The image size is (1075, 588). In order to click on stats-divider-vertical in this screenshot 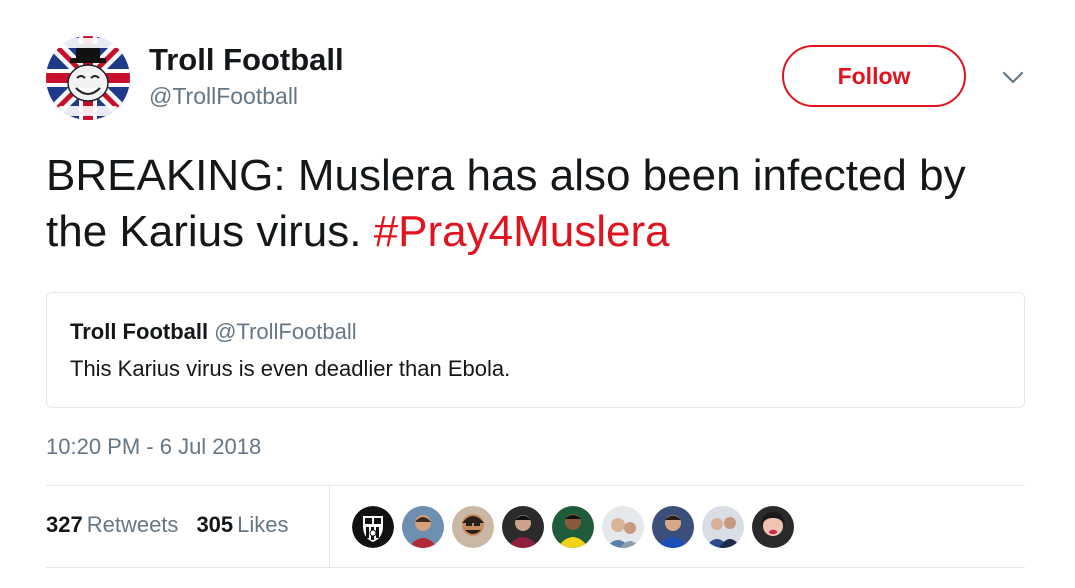, I will do `click(329, 526)`.